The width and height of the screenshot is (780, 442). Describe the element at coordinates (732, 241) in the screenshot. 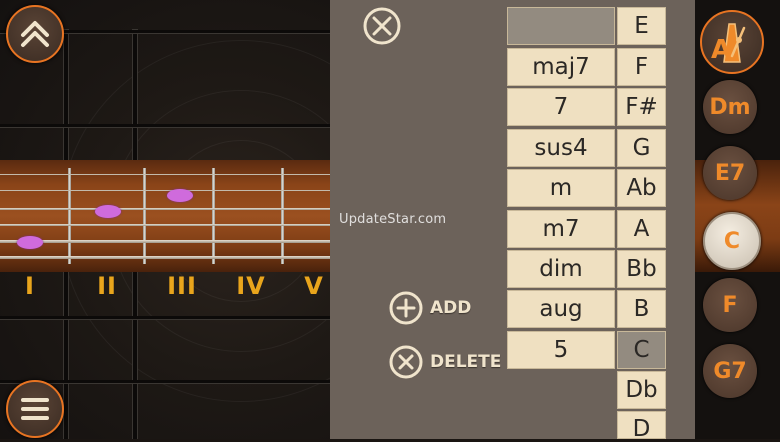

I see `chord-slot-c: C` at that location.